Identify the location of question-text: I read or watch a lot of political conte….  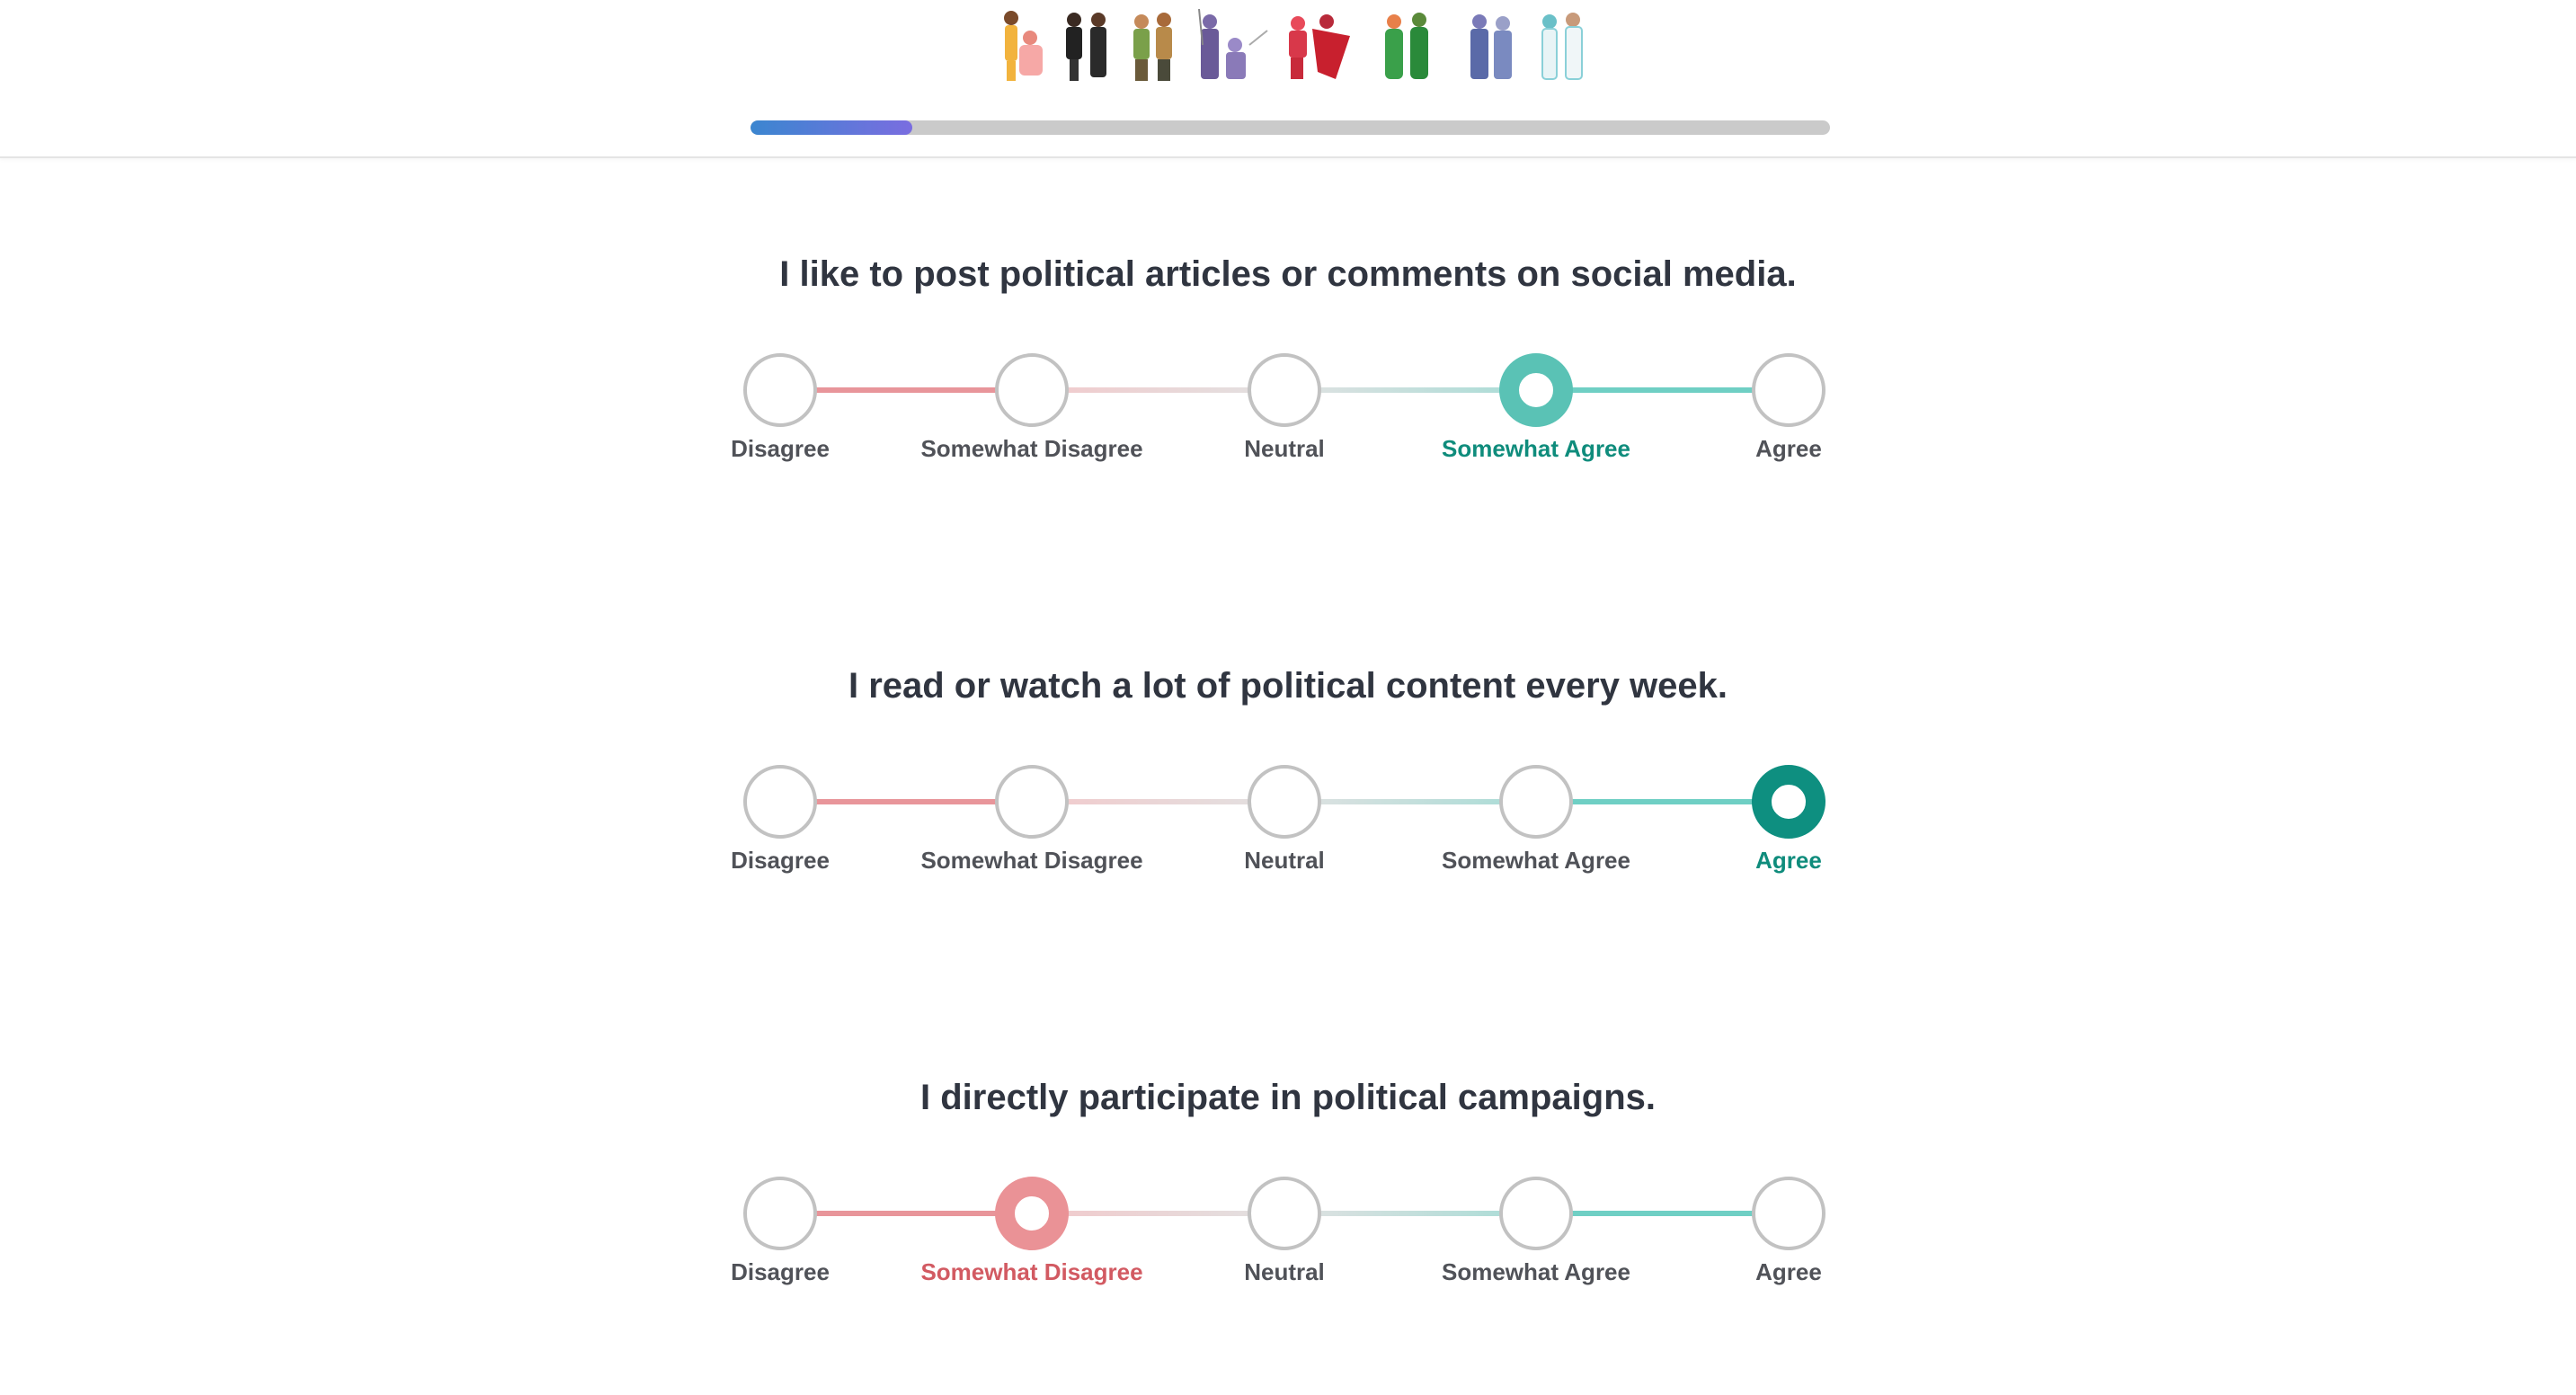
(1288, 686).